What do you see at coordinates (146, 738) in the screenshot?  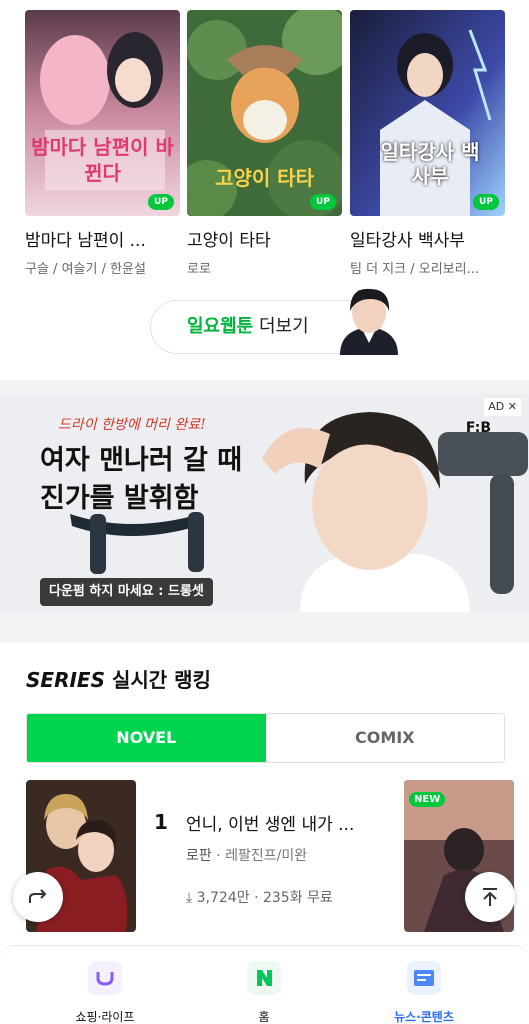 I see `tab-novel: NOVEL` at bounding box center [146, 738].